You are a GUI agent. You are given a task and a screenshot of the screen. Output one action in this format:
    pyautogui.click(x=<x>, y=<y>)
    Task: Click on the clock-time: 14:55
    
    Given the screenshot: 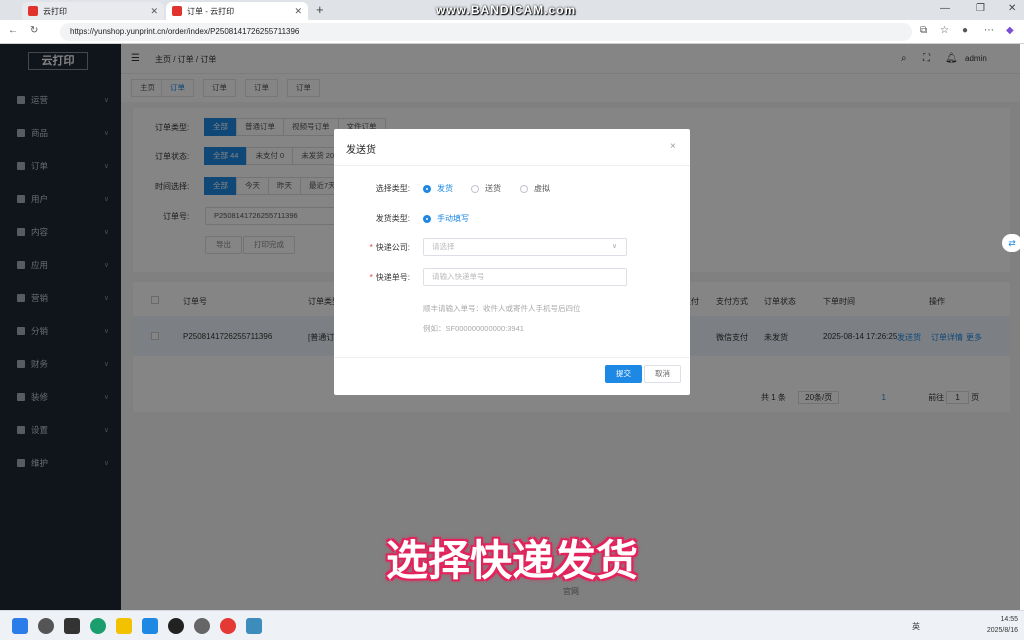 What is the action you would take?
    pyautogui.click(x=1003, y=619)
    